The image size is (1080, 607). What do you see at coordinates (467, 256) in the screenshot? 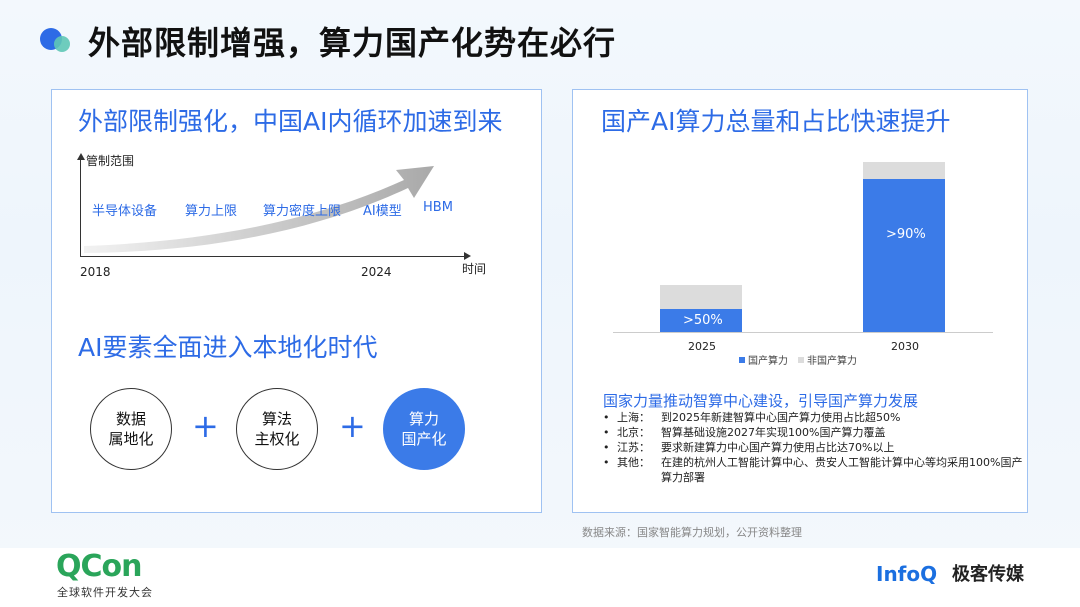
I see `x-axis-arrow-icon` at bounding box center [467, 256].